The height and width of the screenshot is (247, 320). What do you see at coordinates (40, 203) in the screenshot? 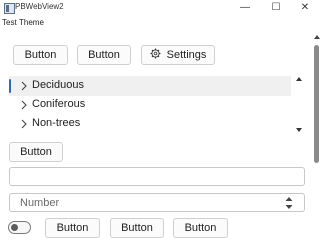
I see `number-placeholder: Number` at bounding box center [40, 203].